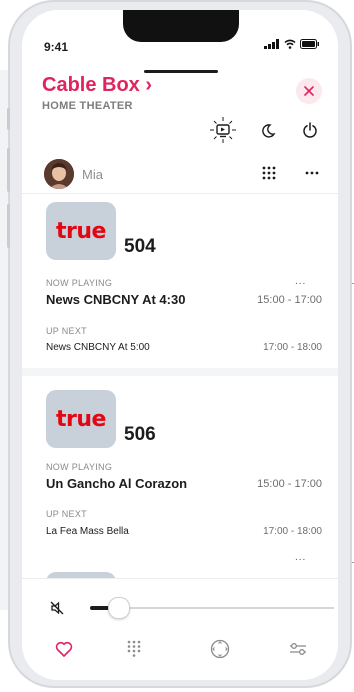 The image size is (354, 692). I want to click on up-next-title: News CNBCNY At 5:00, so click(98, 347).